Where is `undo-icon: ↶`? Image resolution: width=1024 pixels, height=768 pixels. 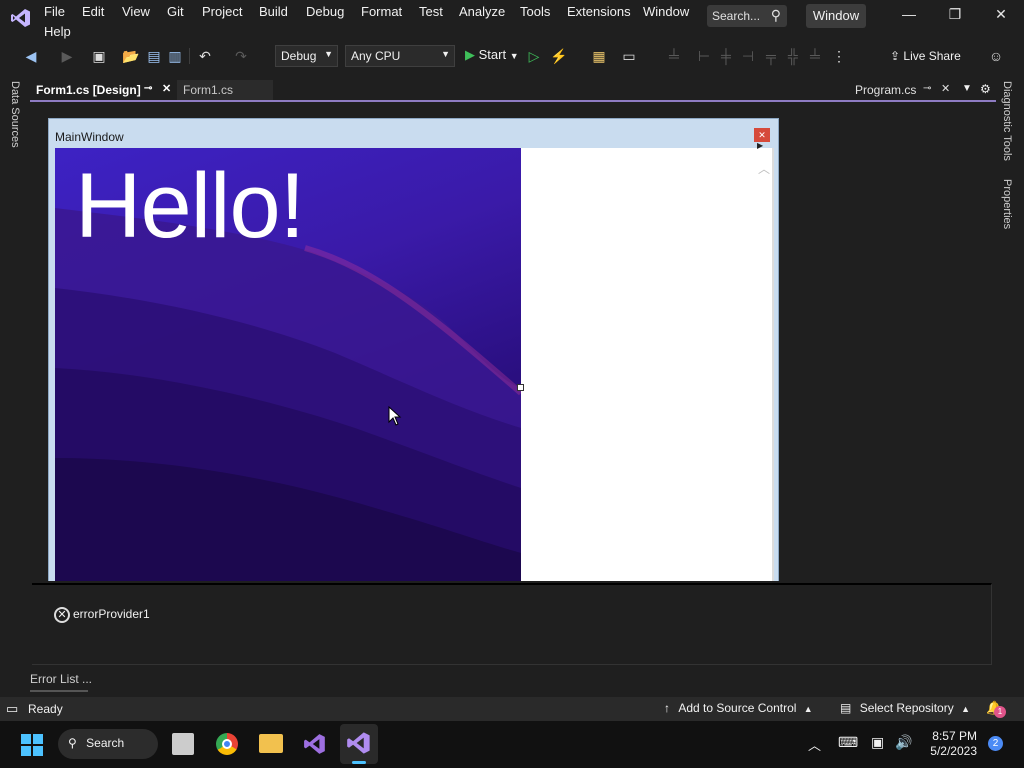
undo-icon: ↶ is located at coordinates (205, 56).